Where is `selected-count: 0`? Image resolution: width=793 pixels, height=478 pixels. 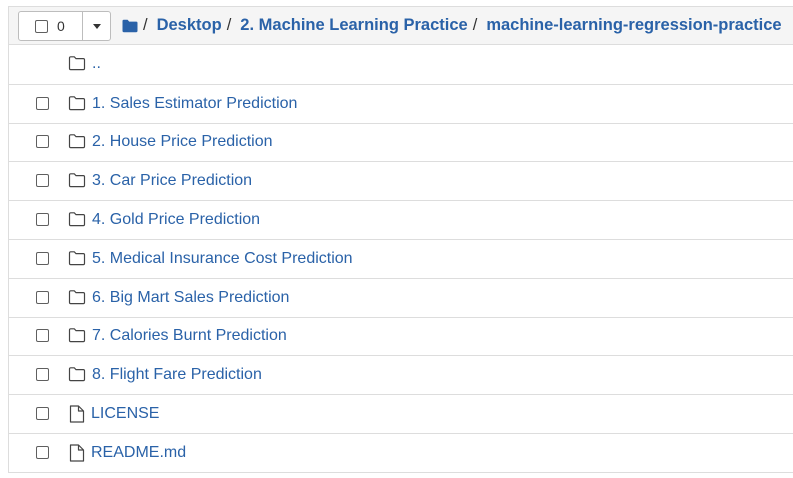
selected-count: 0 is located at coordinates (61, 26).